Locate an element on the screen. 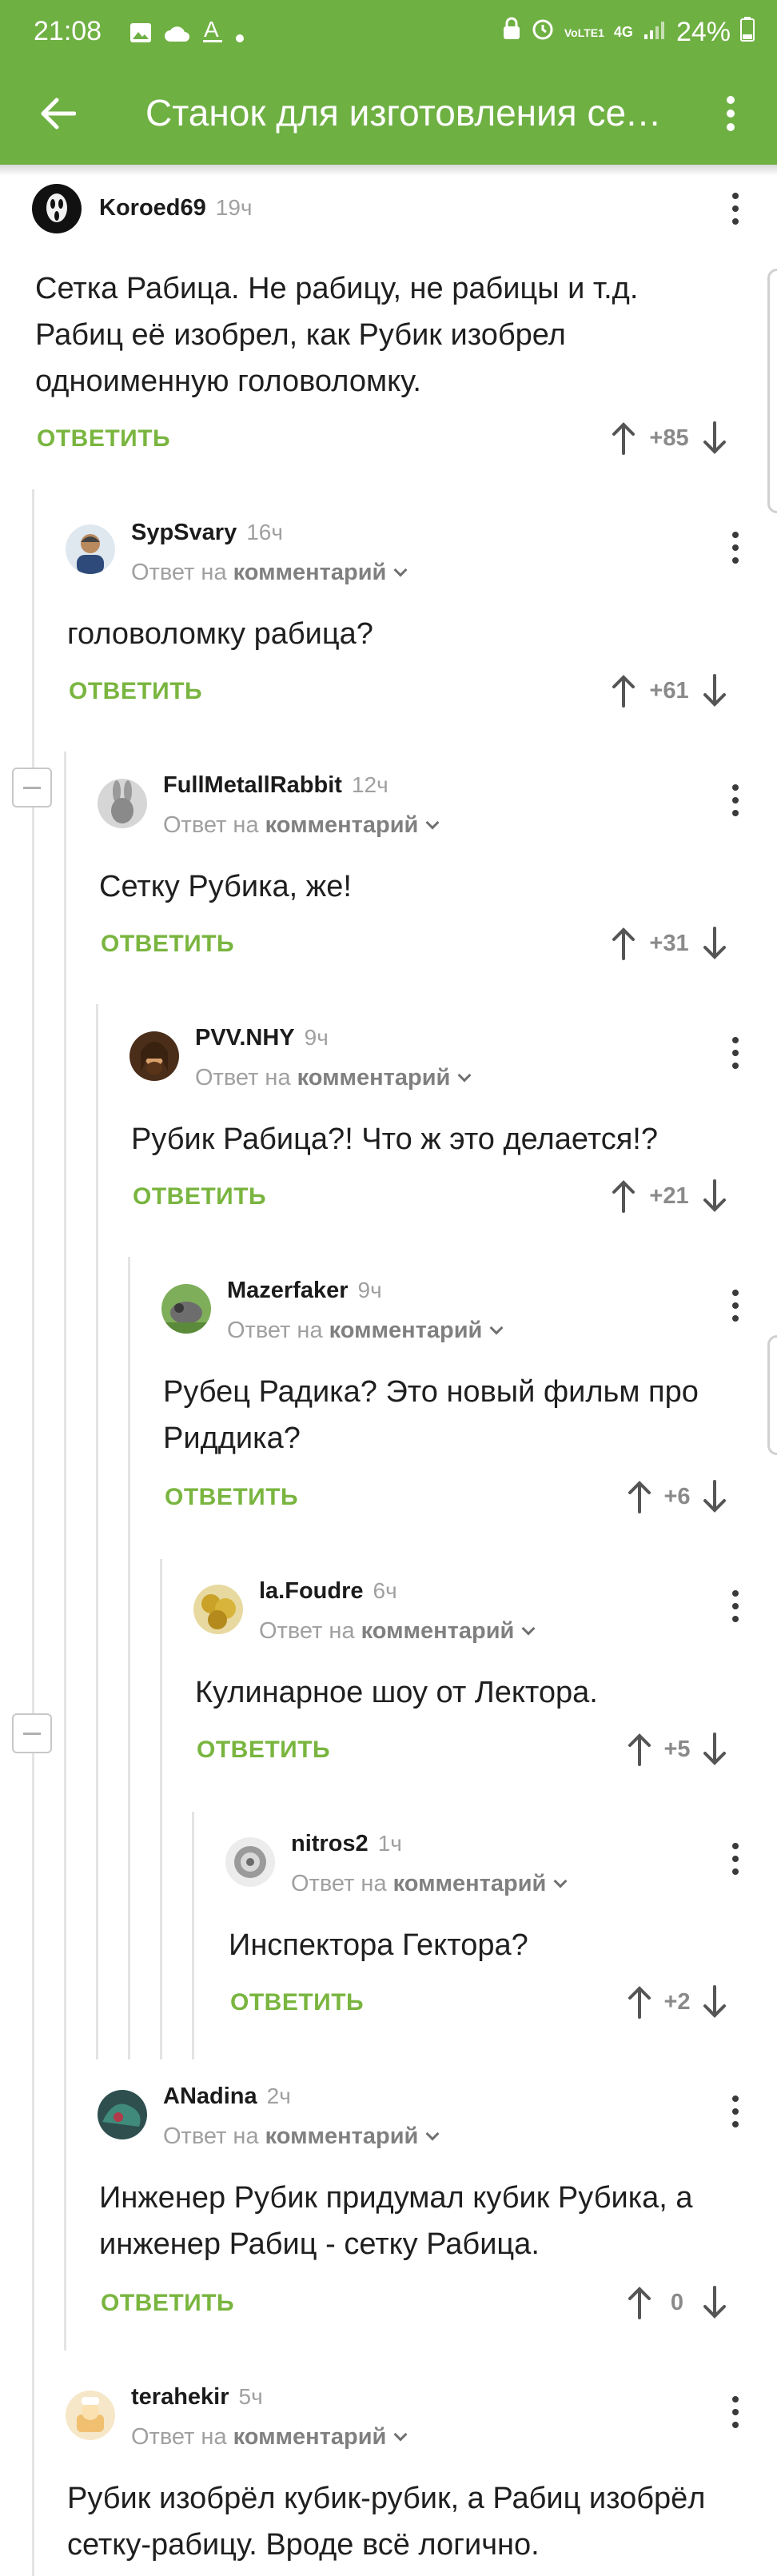 This screenshot has height=2576, width=777. signal-icon is located at coordinates (655, 32).